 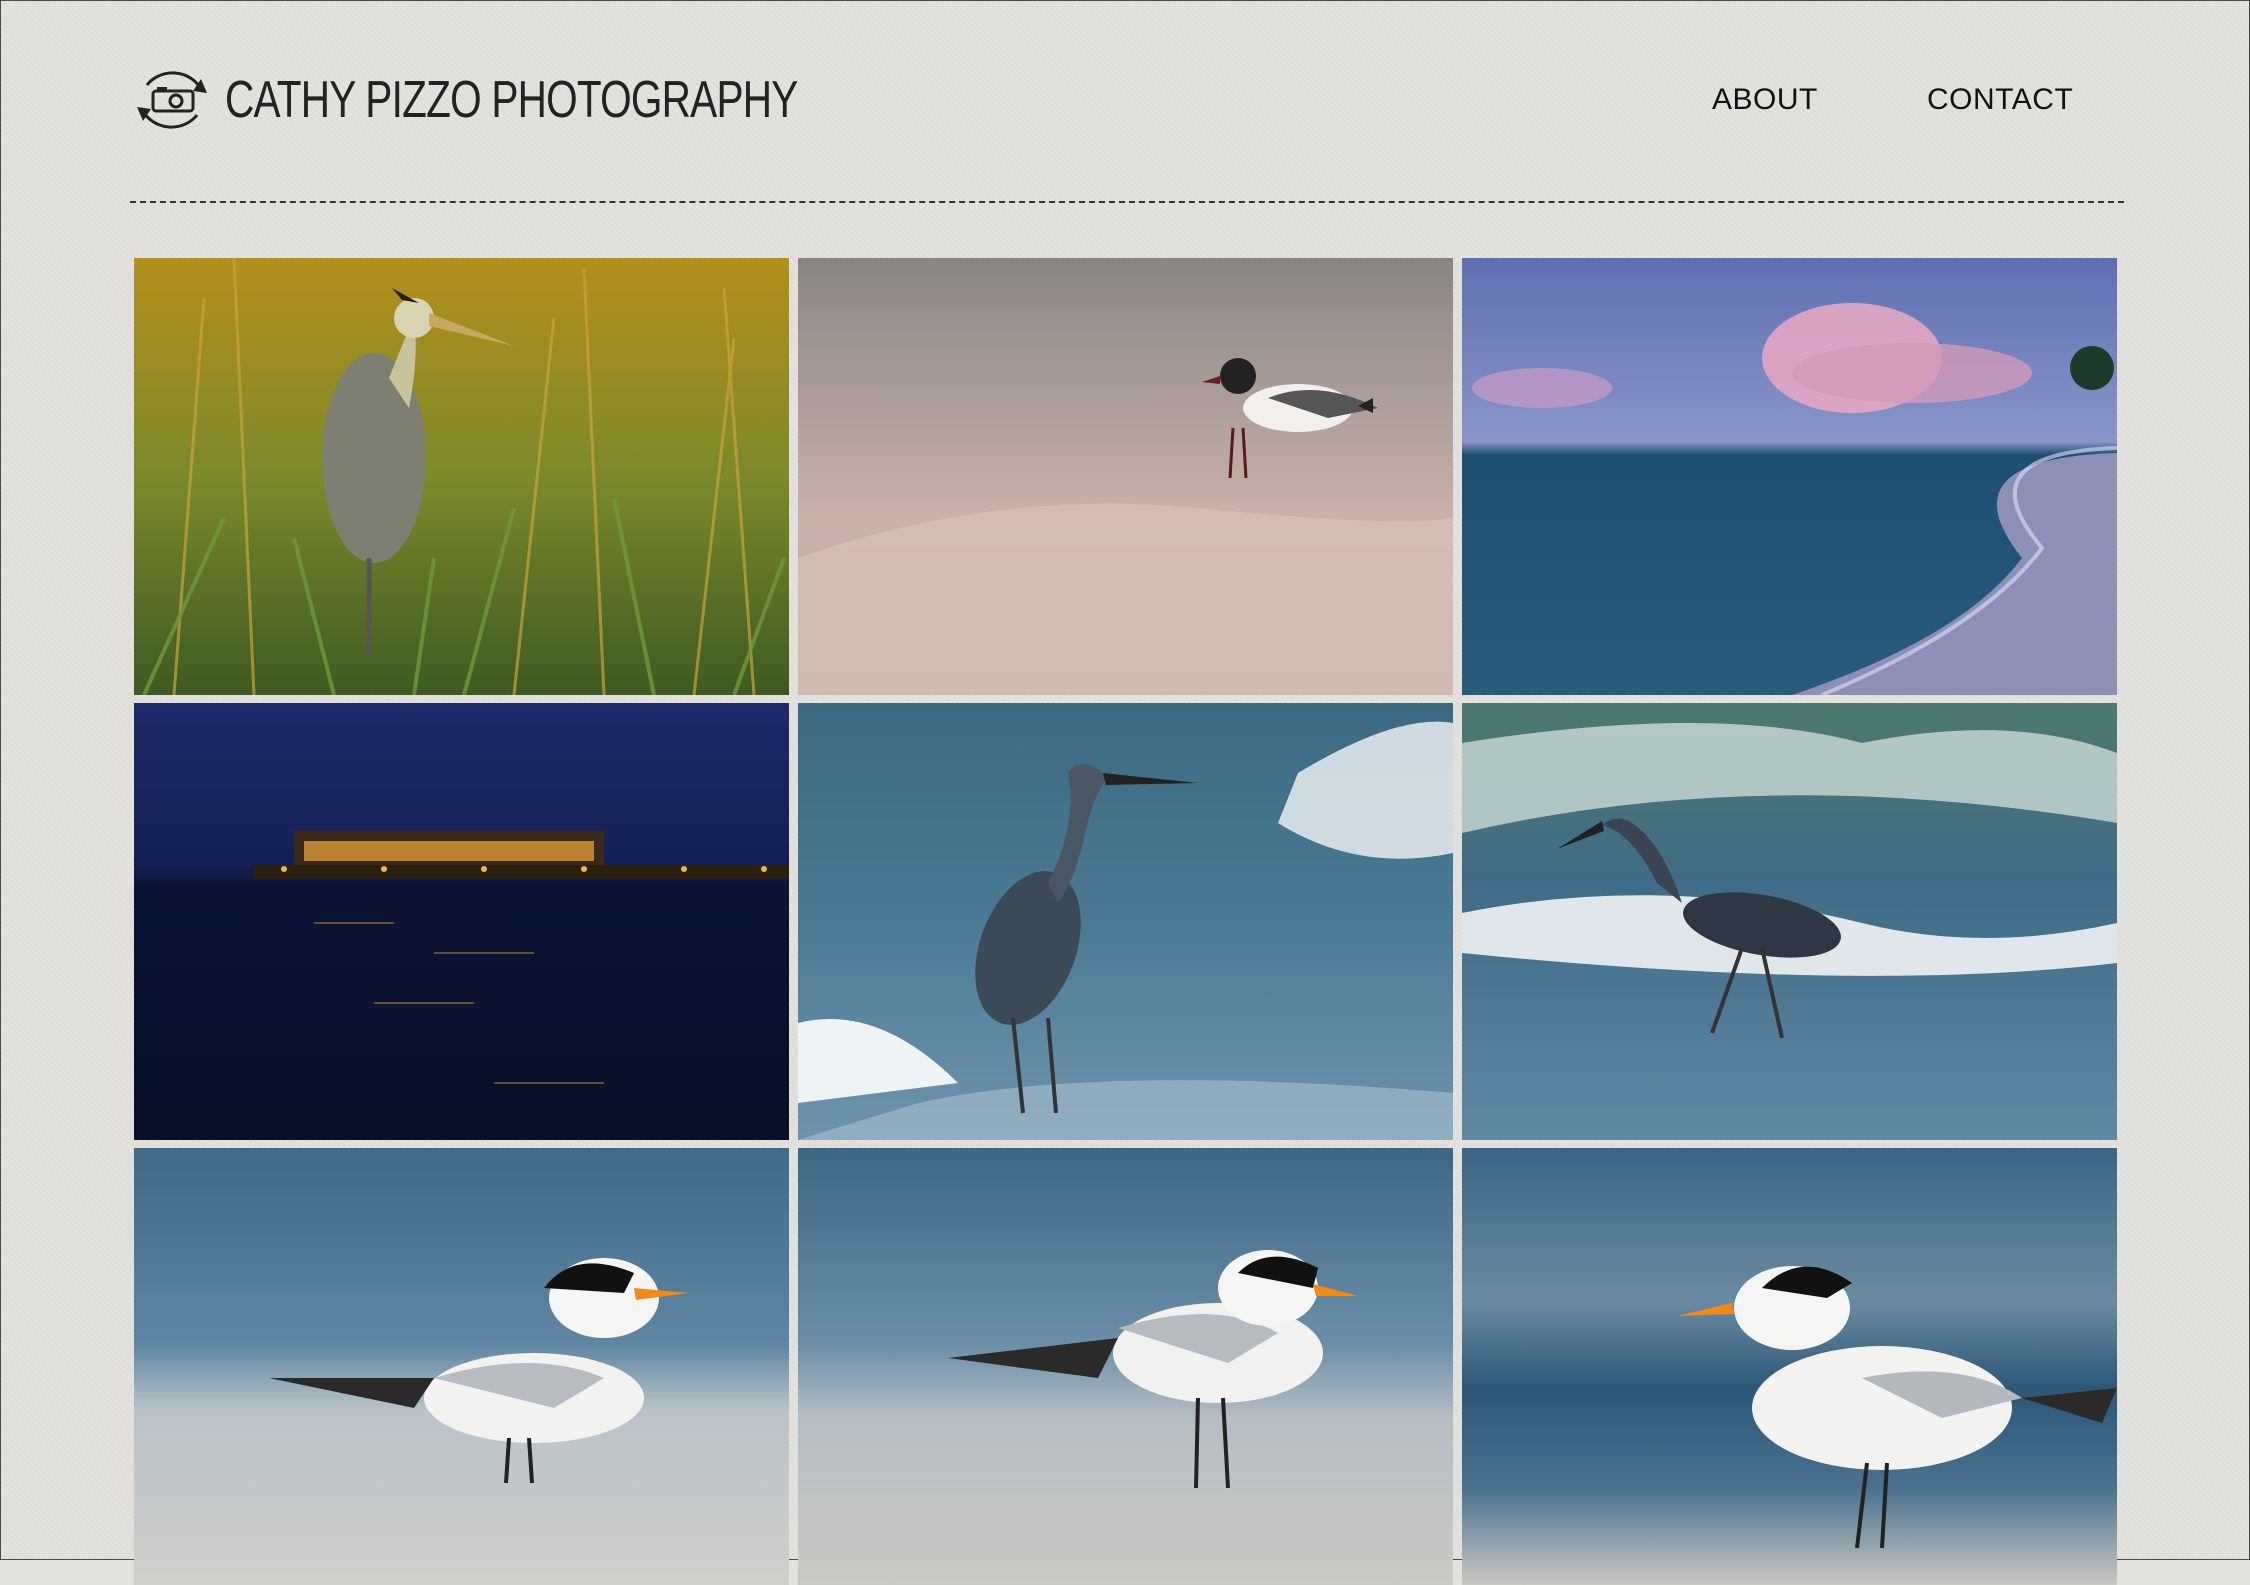 What do you see at coordinates (1127, 202) in the screenshot?
I see `header-divider` at bounding box center [1127, 202].